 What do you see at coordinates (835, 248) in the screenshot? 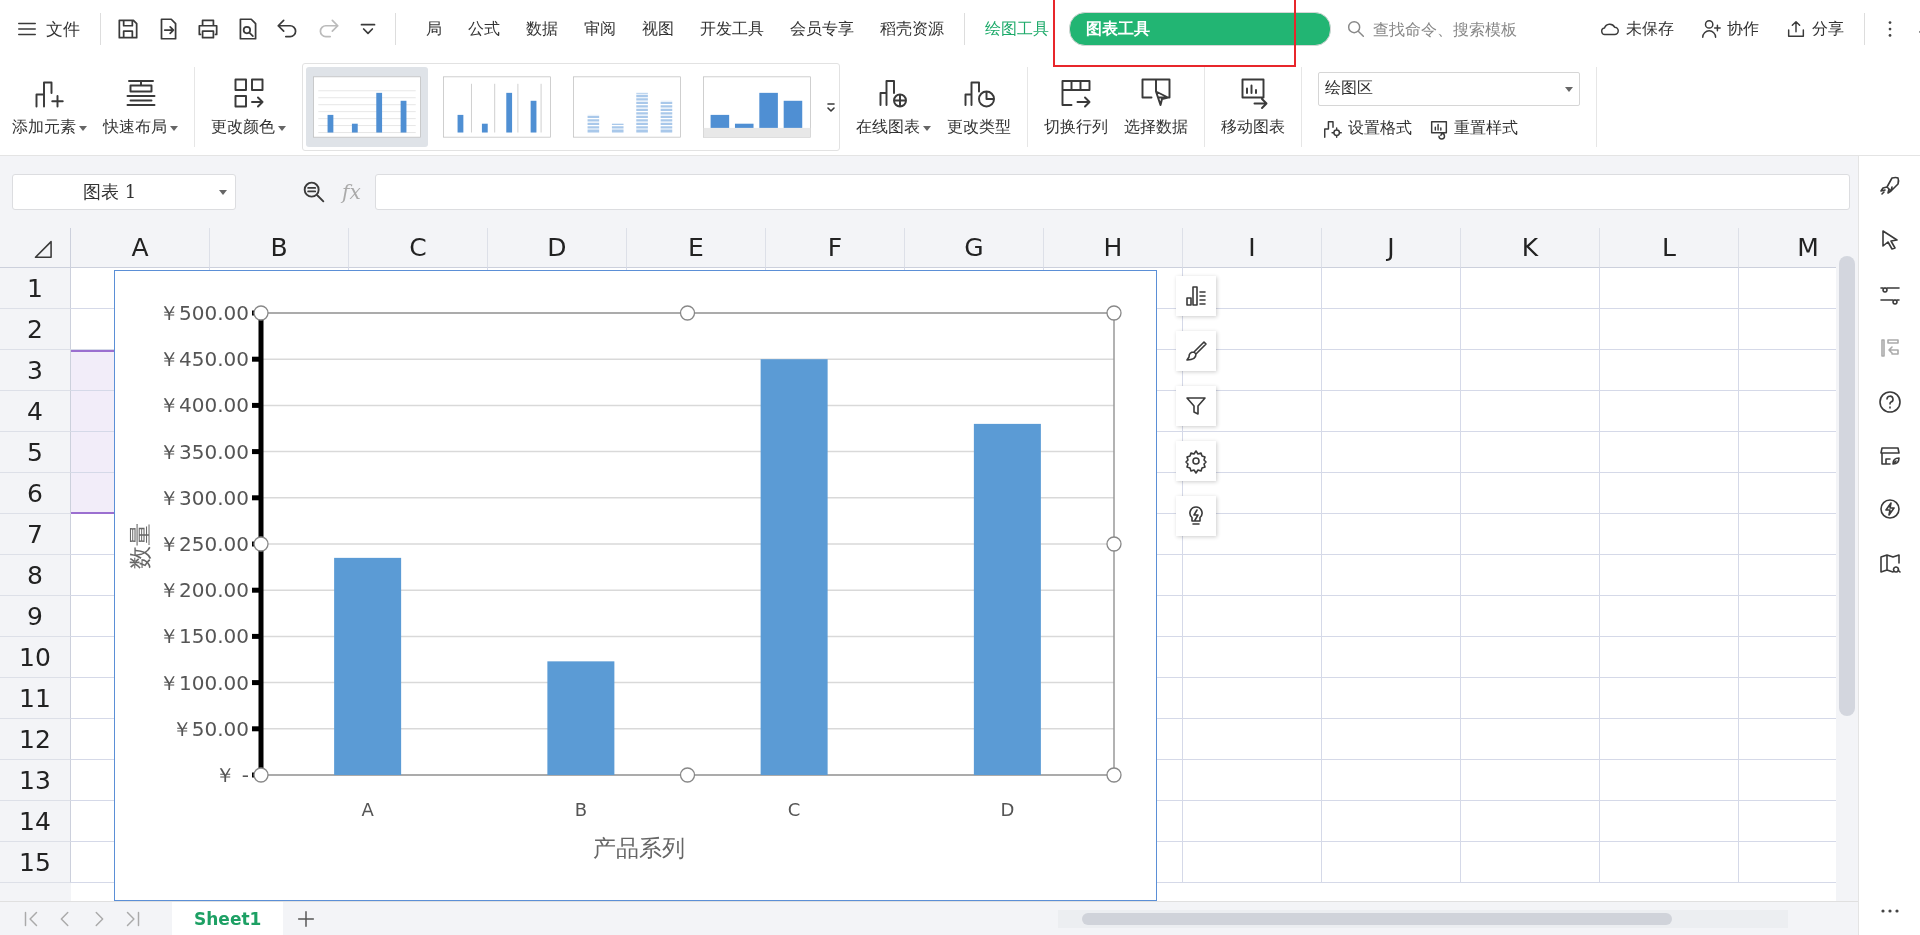
I see `column-header: F` at bounding box center [835, 248].